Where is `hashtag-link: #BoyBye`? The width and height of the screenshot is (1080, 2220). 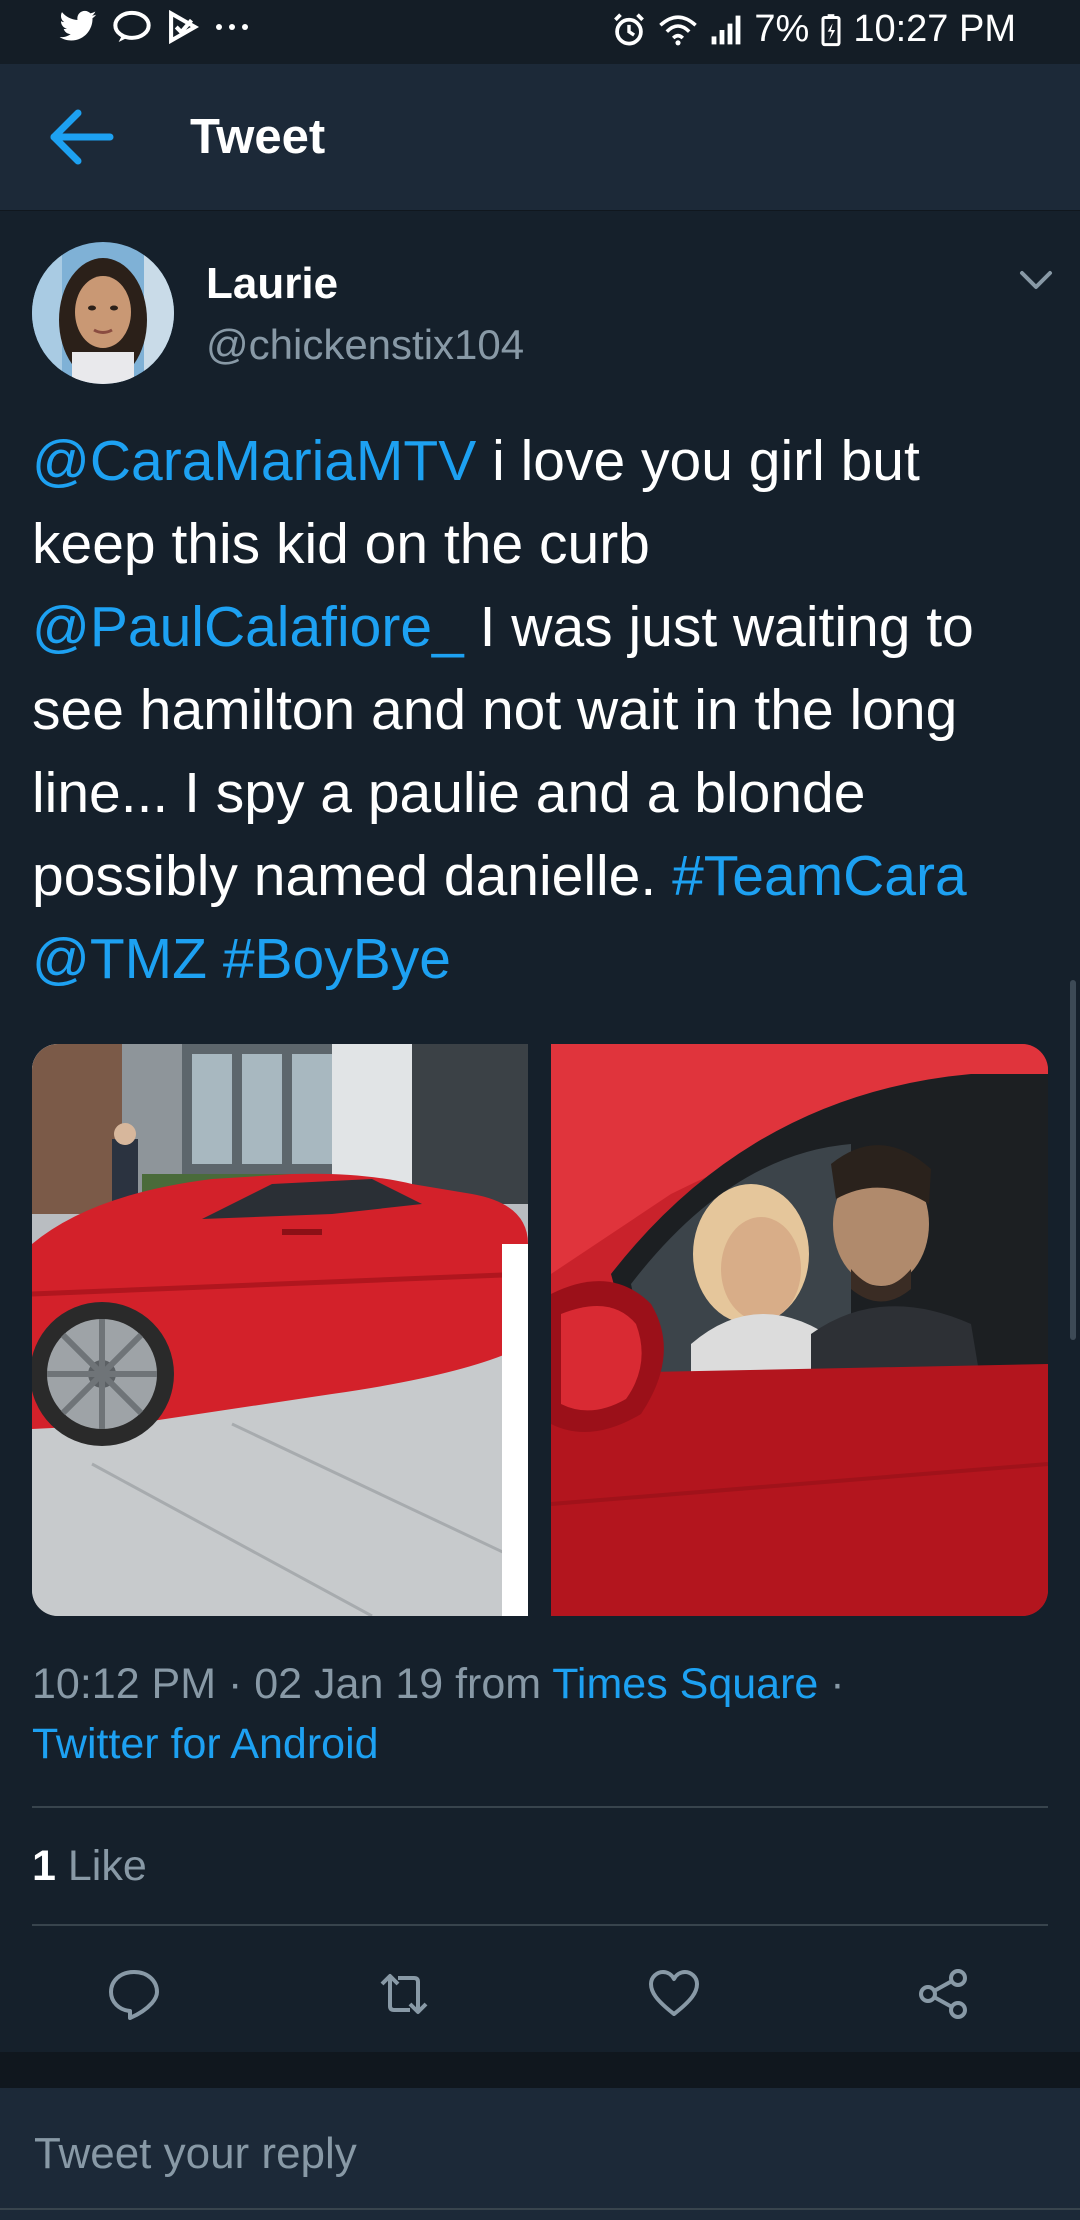 hashtag-link: #BoyBye is located at coordinates (337, 959).